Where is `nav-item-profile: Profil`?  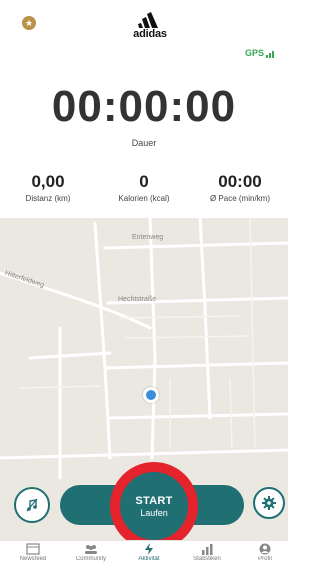 nav-item-profile: Profil is located at coordinates (265, 553).